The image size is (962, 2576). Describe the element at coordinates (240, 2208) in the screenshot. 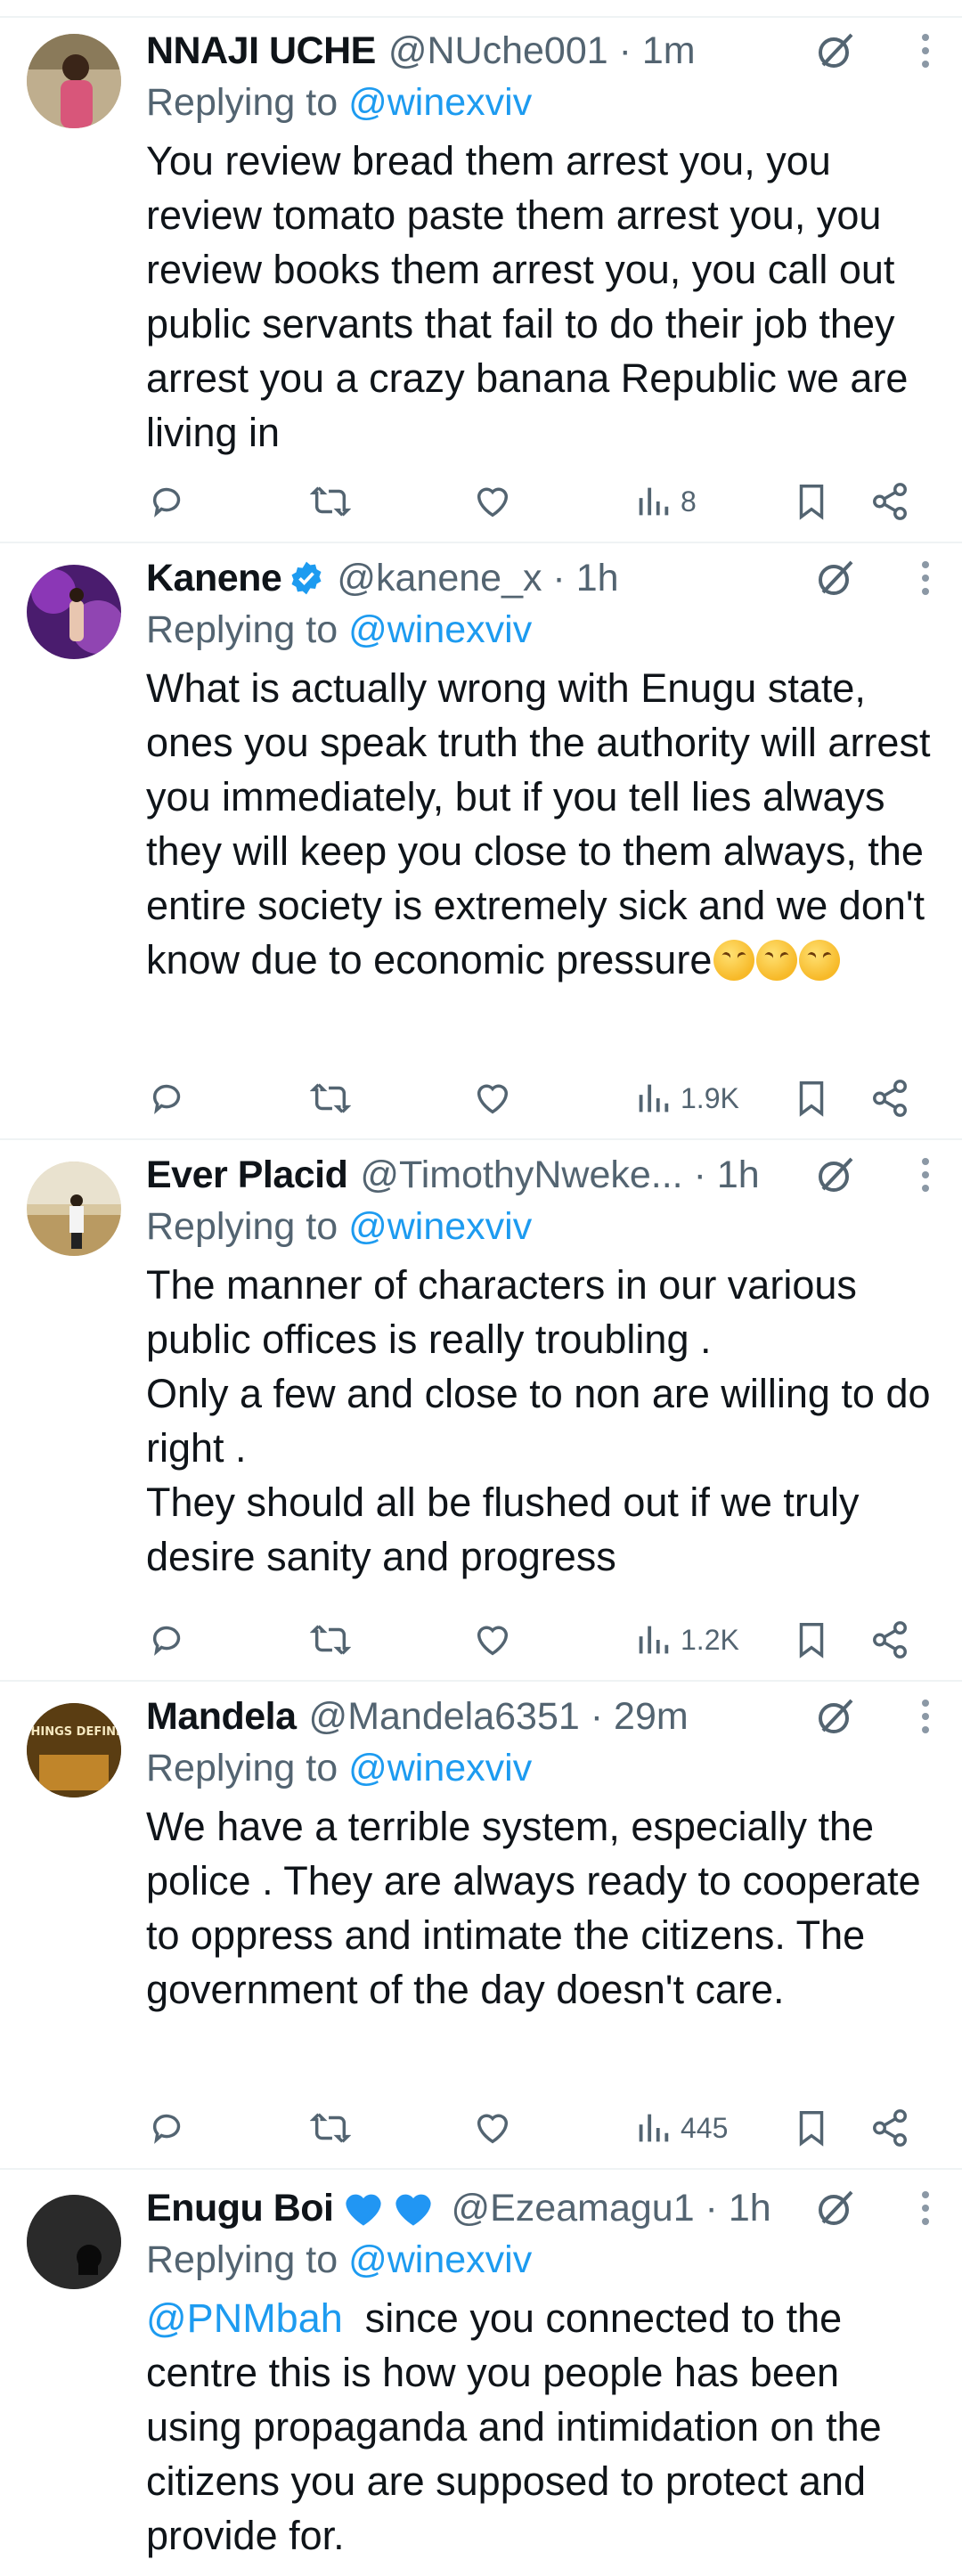

I see `display-name: Enugu Boi` at that location.